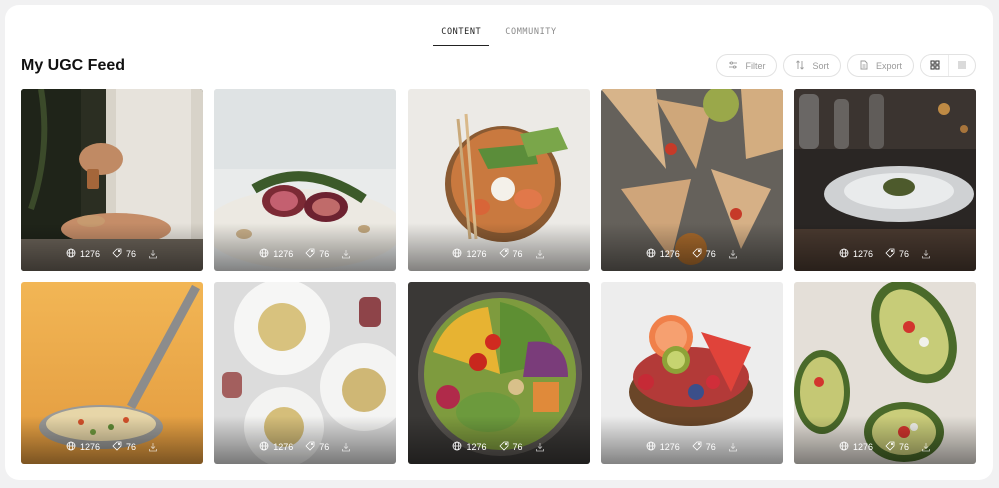 The height and width of the screenshot is (488, 999). I want to click on grid-icon, so click(935, 66).